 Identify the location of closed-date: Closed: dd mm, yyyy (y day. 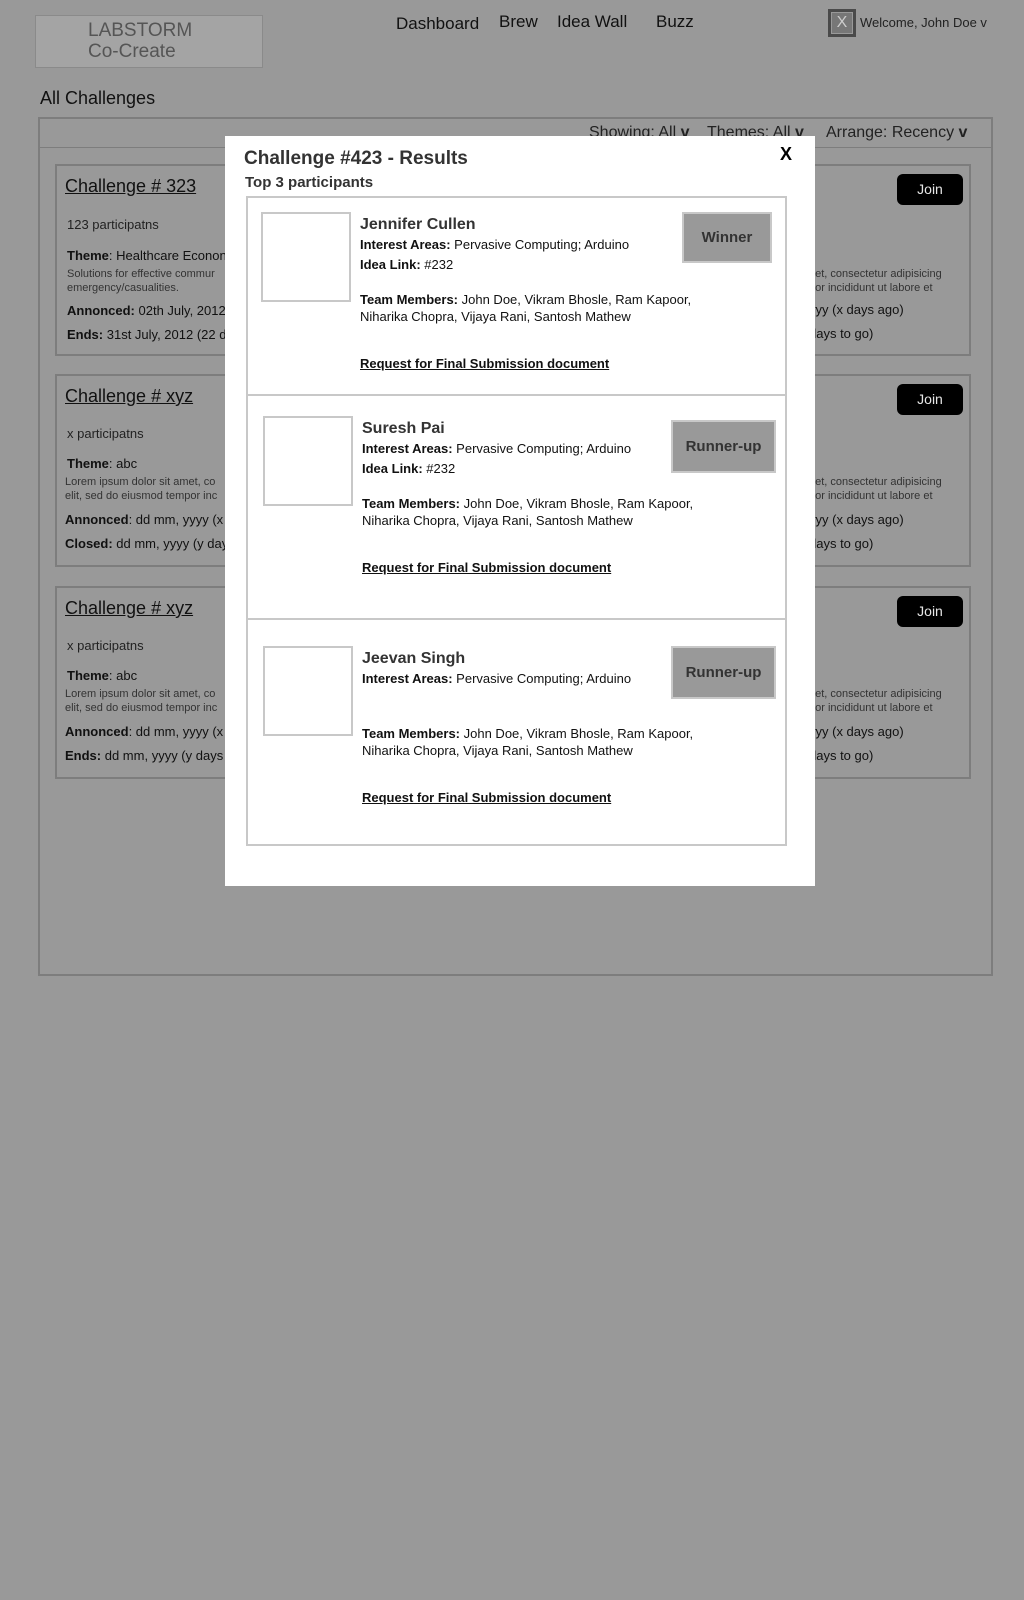
(147, 543).